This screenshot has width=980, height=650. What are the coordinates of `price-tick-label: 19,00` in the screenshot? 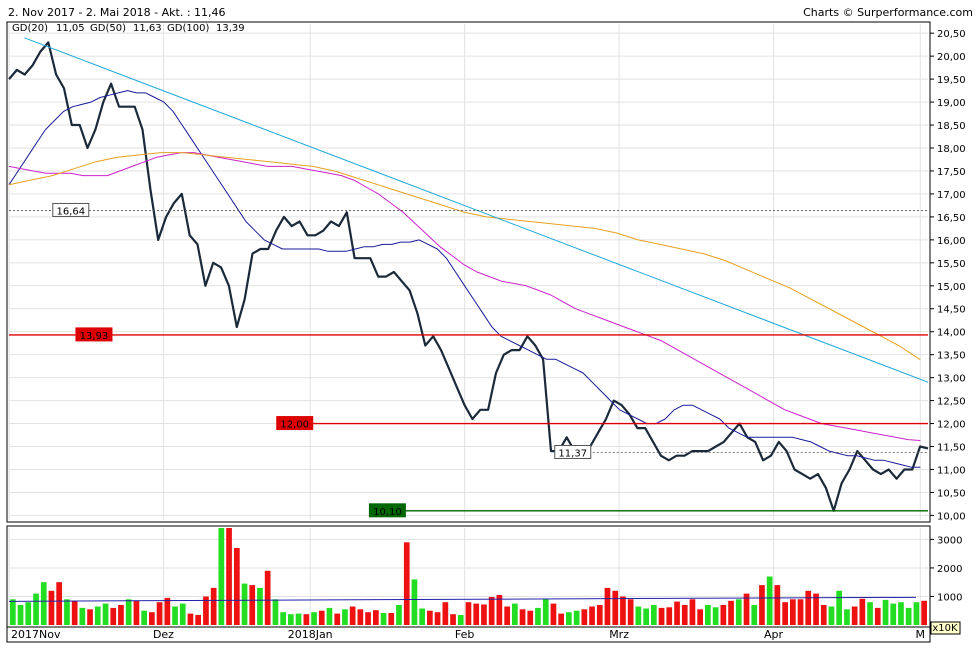 It's located at (951, 103).